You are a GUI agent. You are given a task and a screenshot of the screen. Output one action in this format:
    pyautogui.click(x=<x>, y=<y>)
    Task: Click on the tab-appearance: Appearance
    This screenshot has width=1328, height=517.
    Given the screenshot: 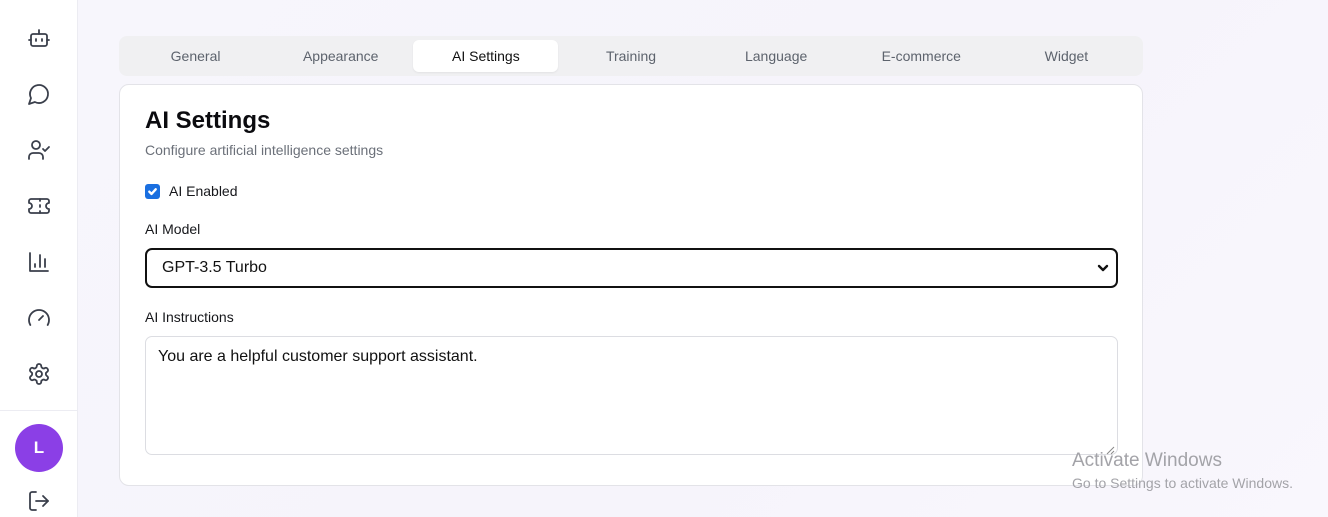 What is the action you would take?
    pyautogui.click(x=340, y=56)
    